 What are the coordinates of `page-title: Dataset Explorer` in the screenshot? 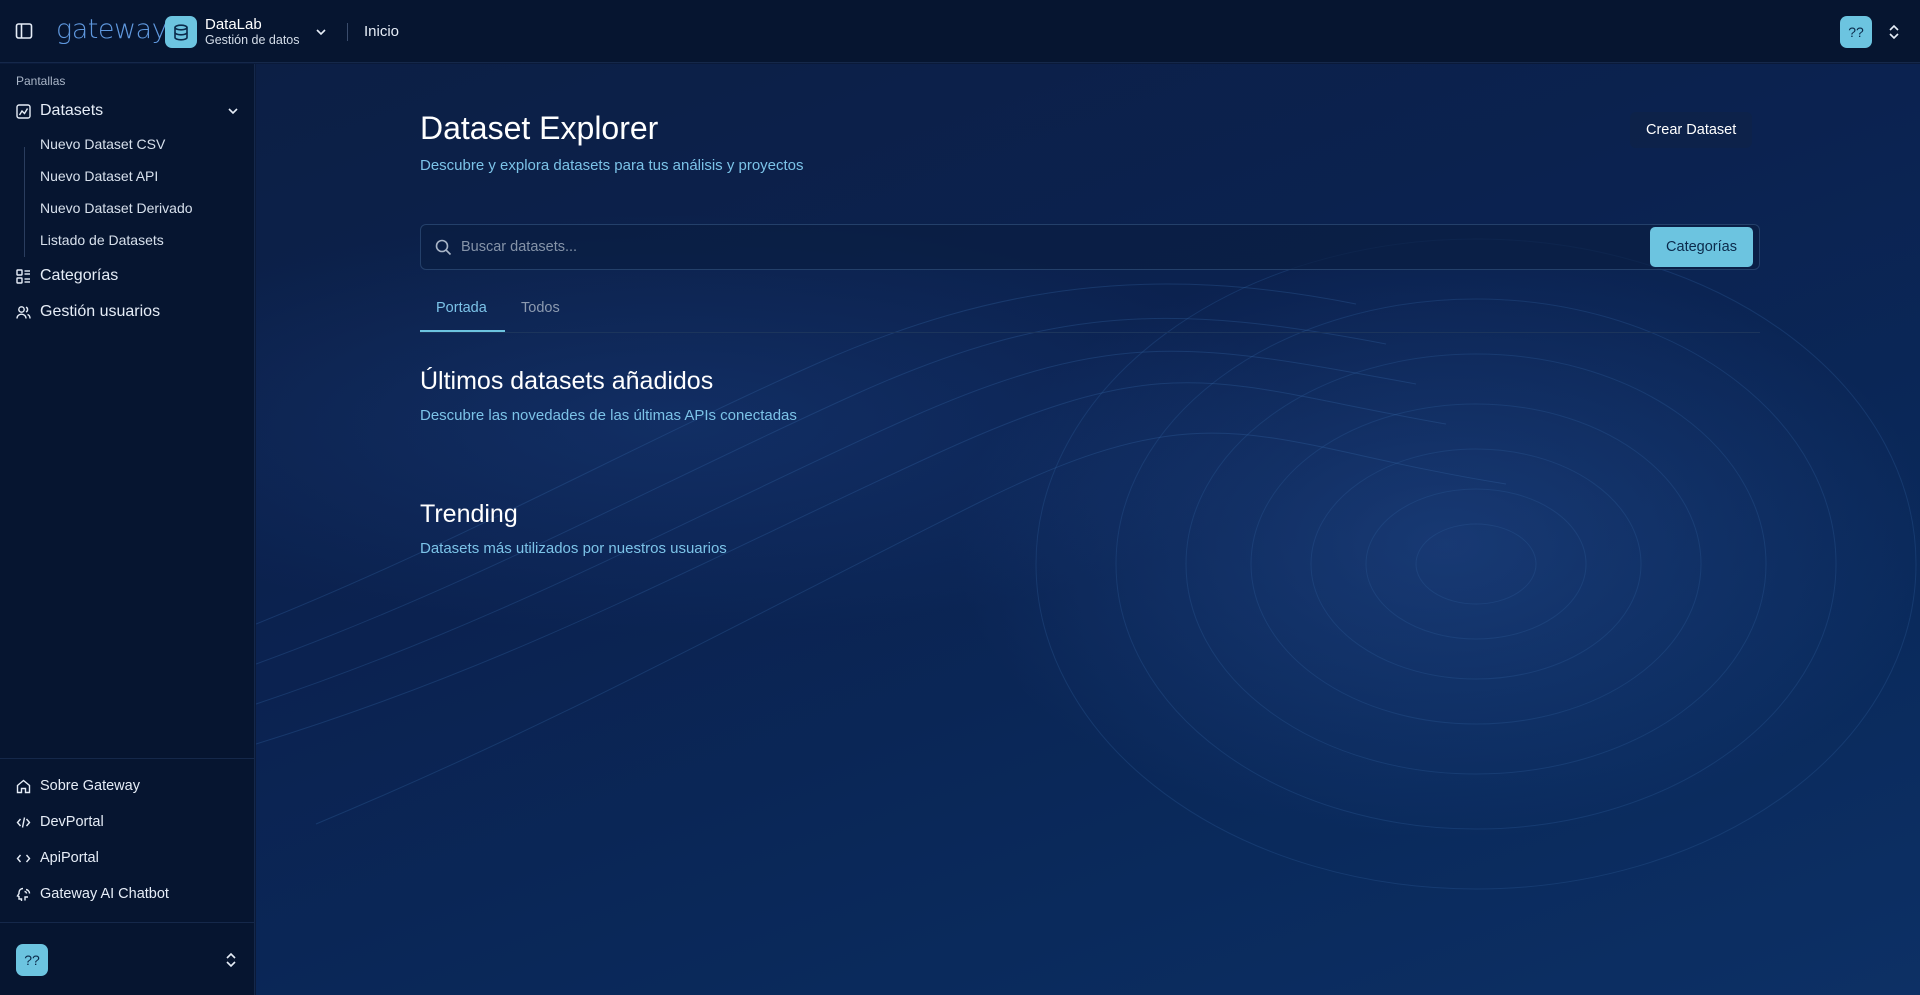 It's located at (539, 128).